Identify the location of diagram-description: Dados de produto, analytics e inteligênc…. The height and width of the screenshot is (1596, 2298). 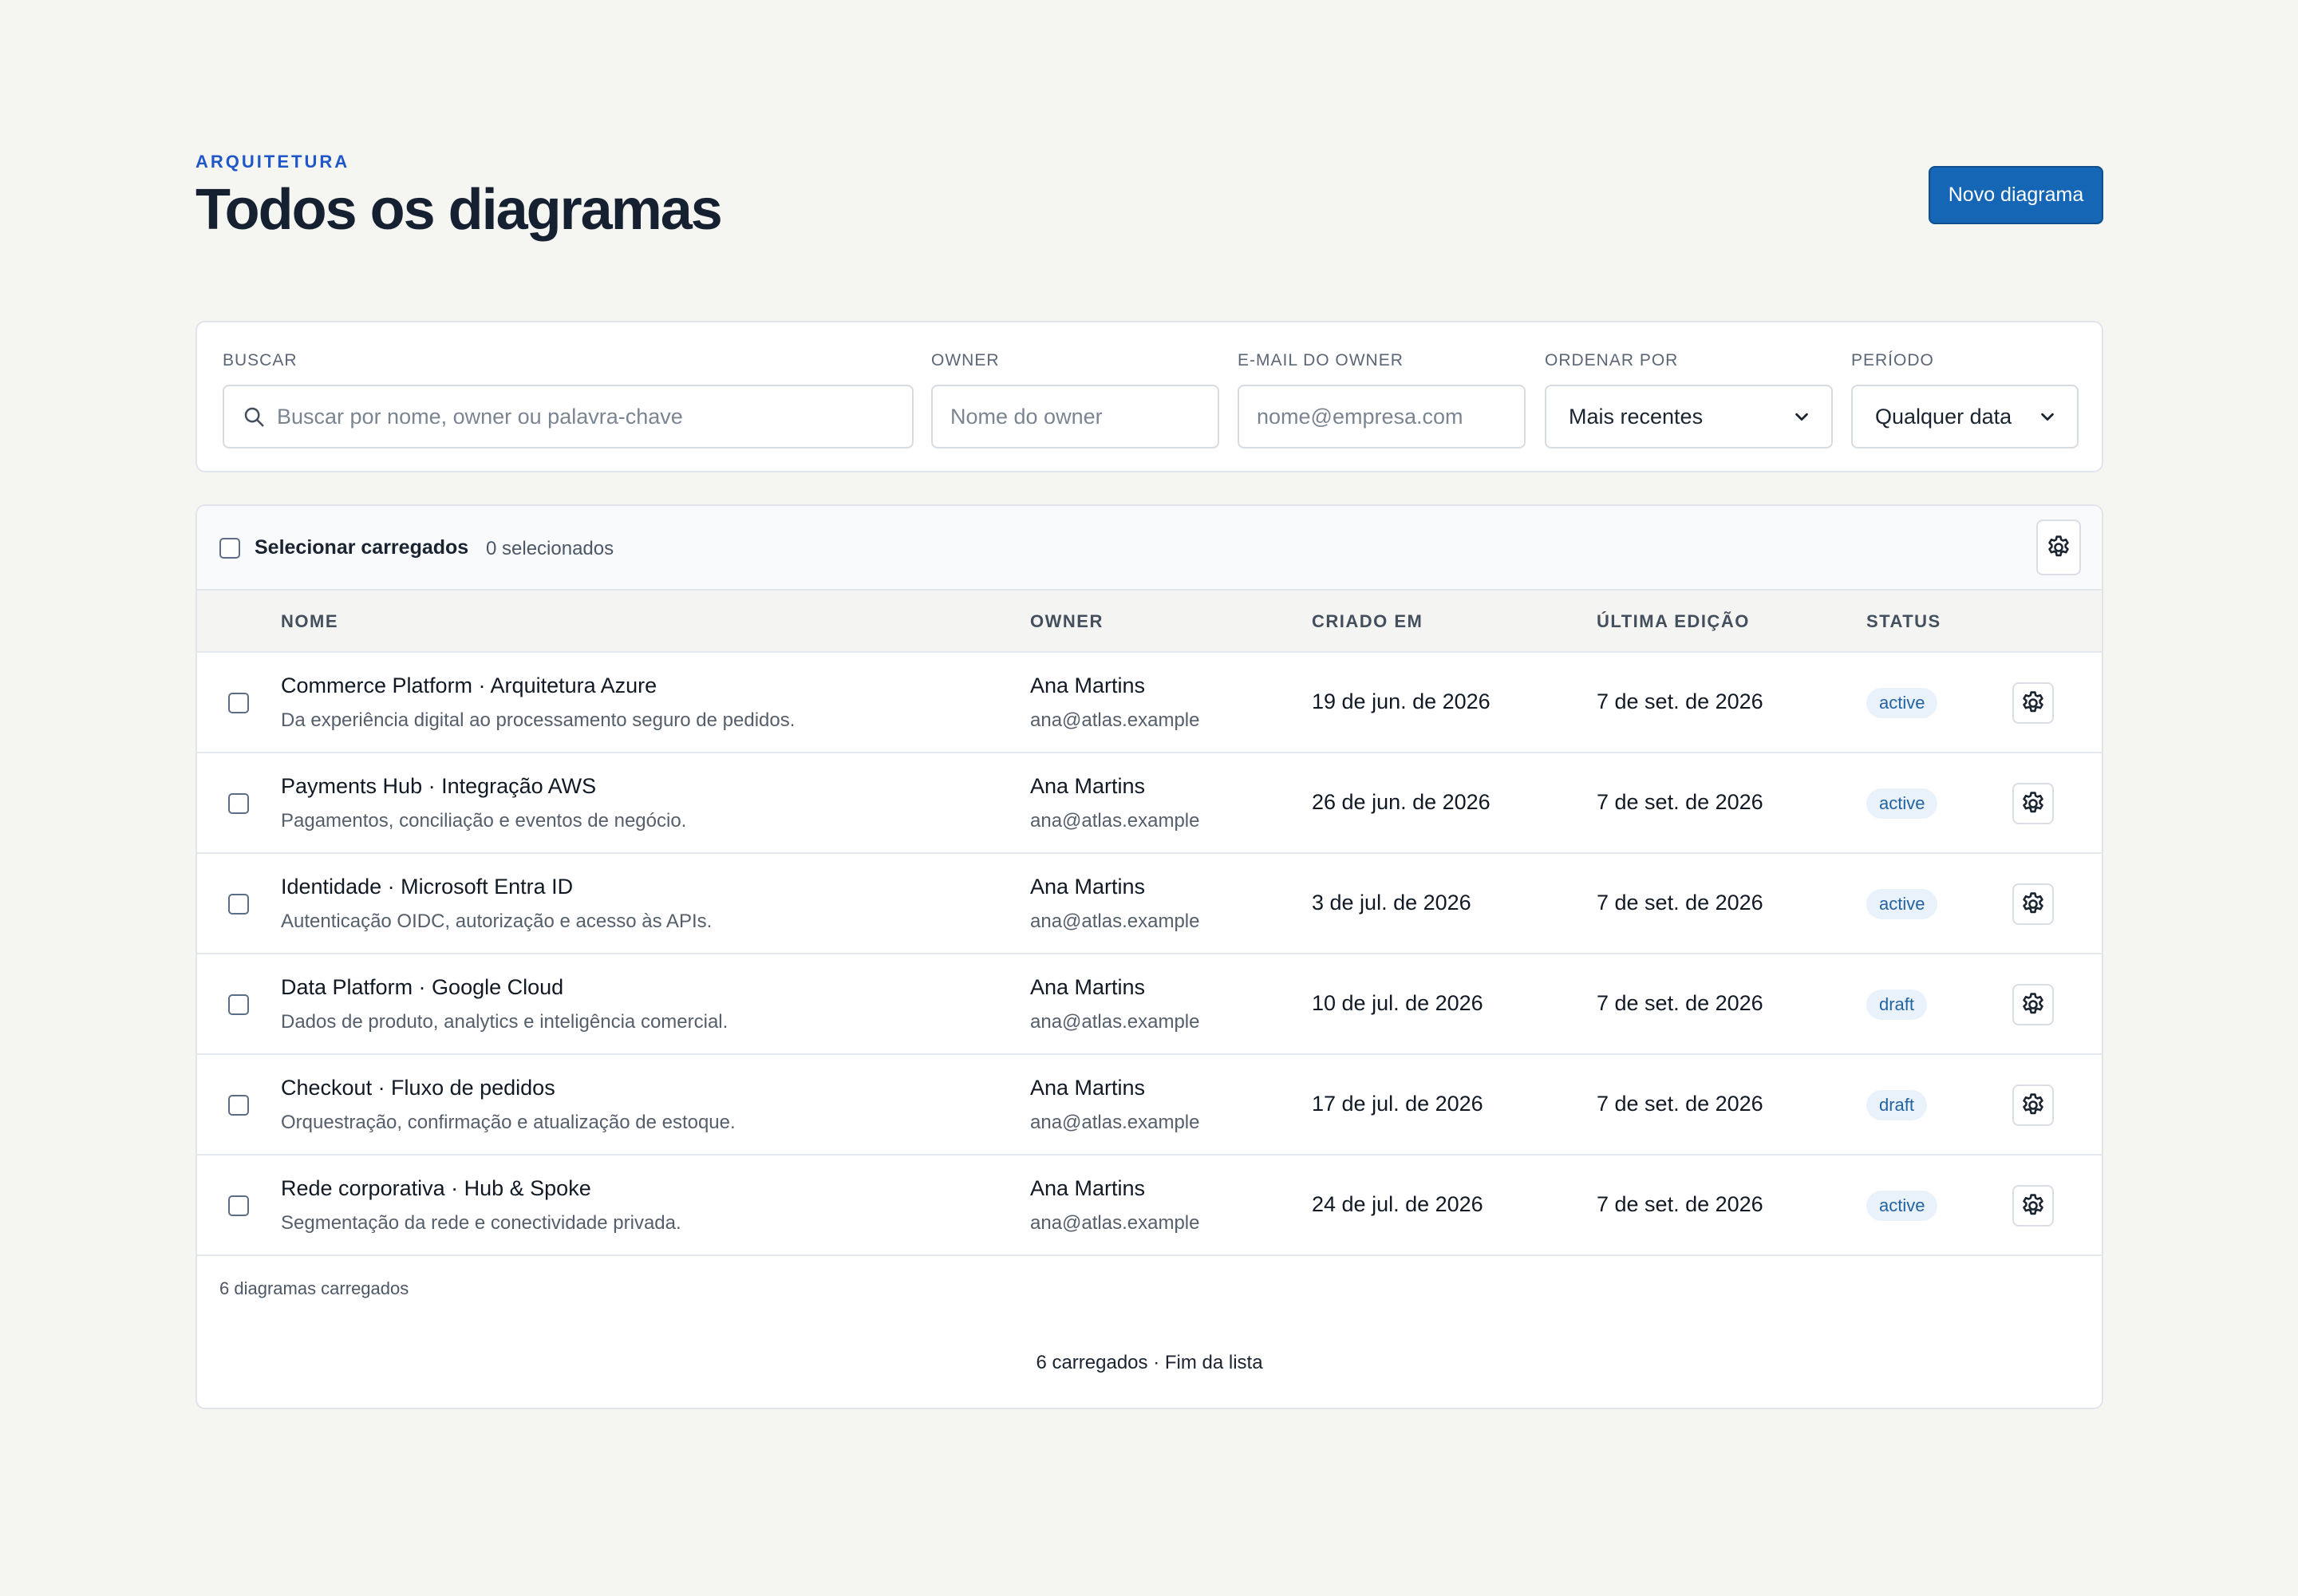
(505, 1022).